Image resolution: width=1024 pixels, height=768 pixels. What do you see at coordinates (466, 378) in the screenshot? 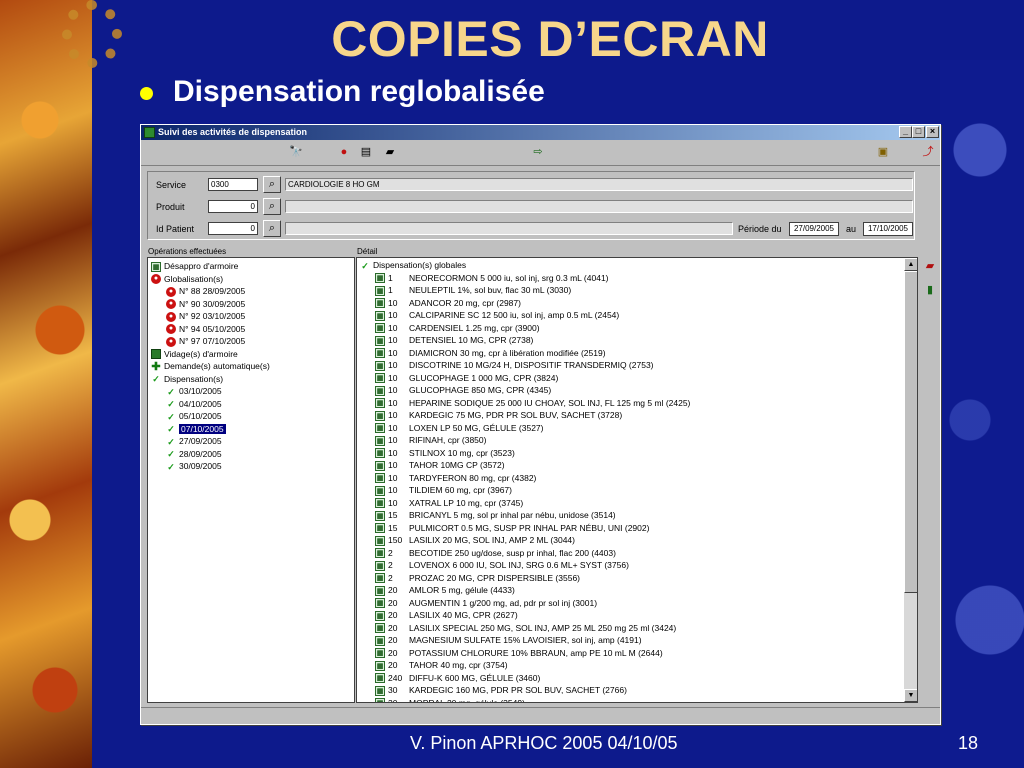
I see `detail-item: ▦ 10 GLUCOPHAGE 1 000 MG, CPR (3824)` at bounding box center [466, 378].